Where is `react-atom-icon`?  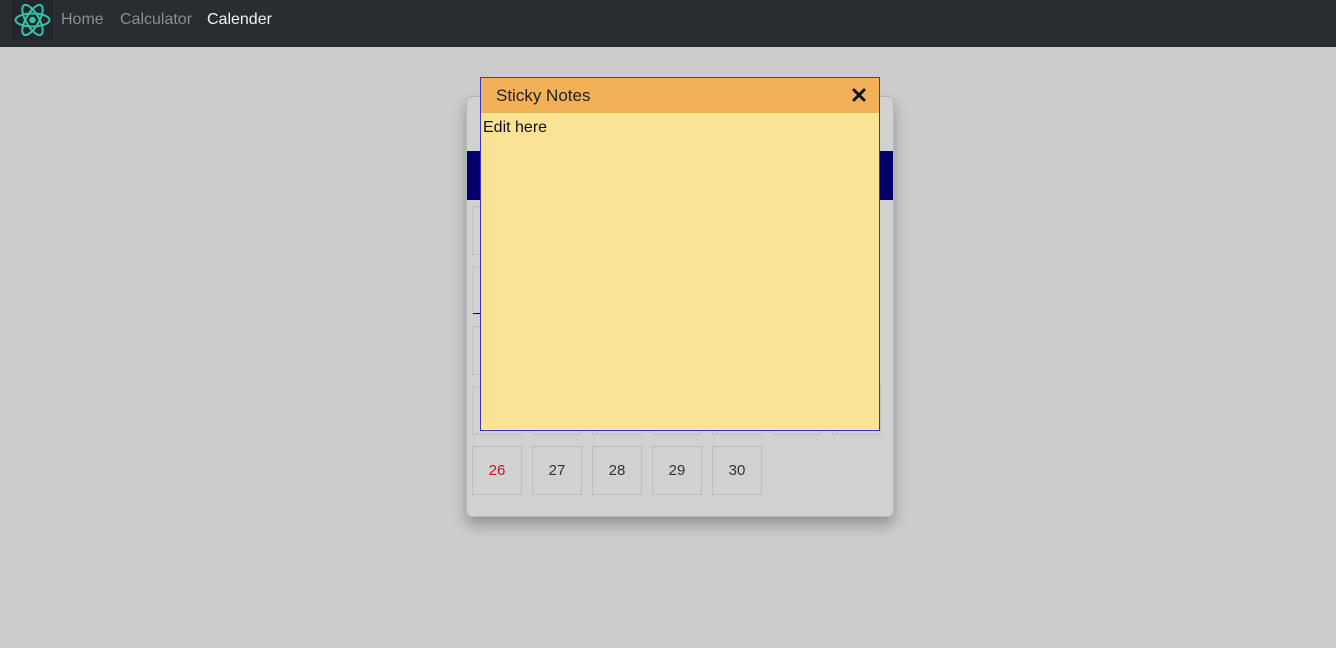 react-atom-icon is located at coordinates (32, 20).